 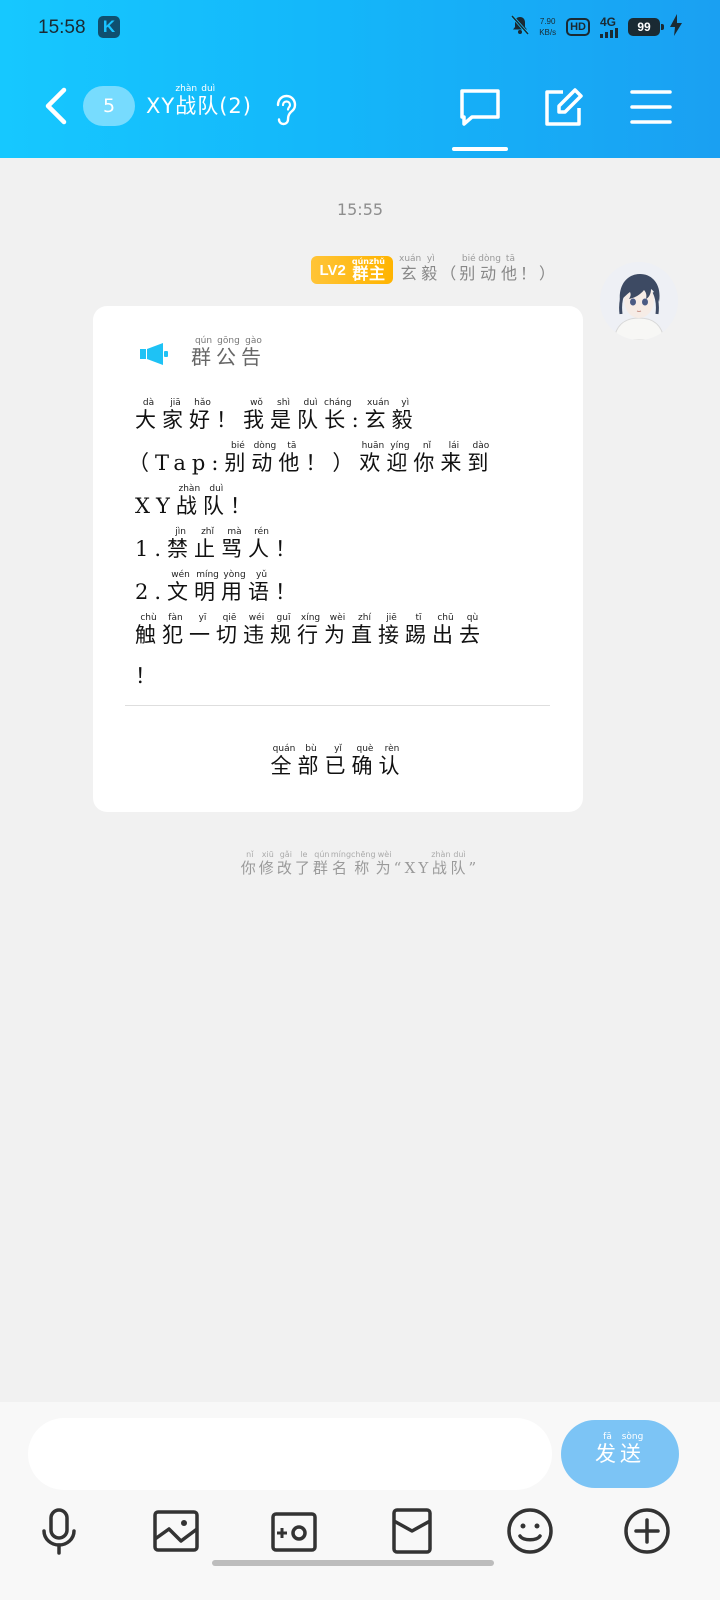 I want to click on char-text: 2., so click(x=151, y=592).